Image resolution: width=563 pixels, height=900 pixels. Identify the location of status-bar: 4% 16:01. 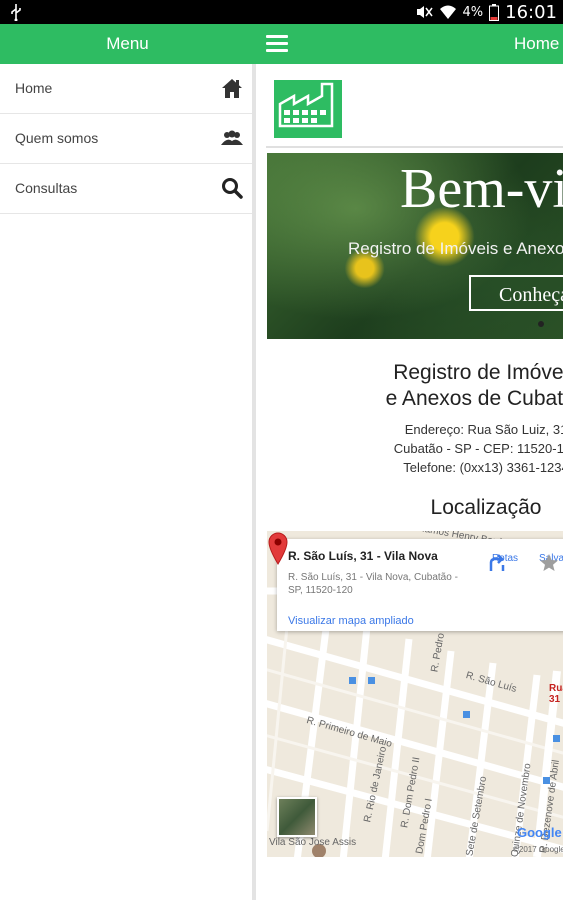
(281, 12).